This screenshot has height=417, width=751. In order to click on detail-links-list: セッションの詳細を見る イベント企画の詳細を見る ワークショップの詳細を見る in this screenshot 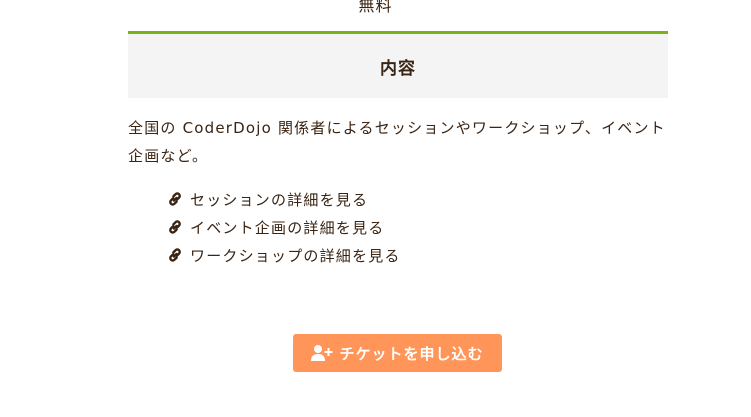, I will do `click(283, 227)`.